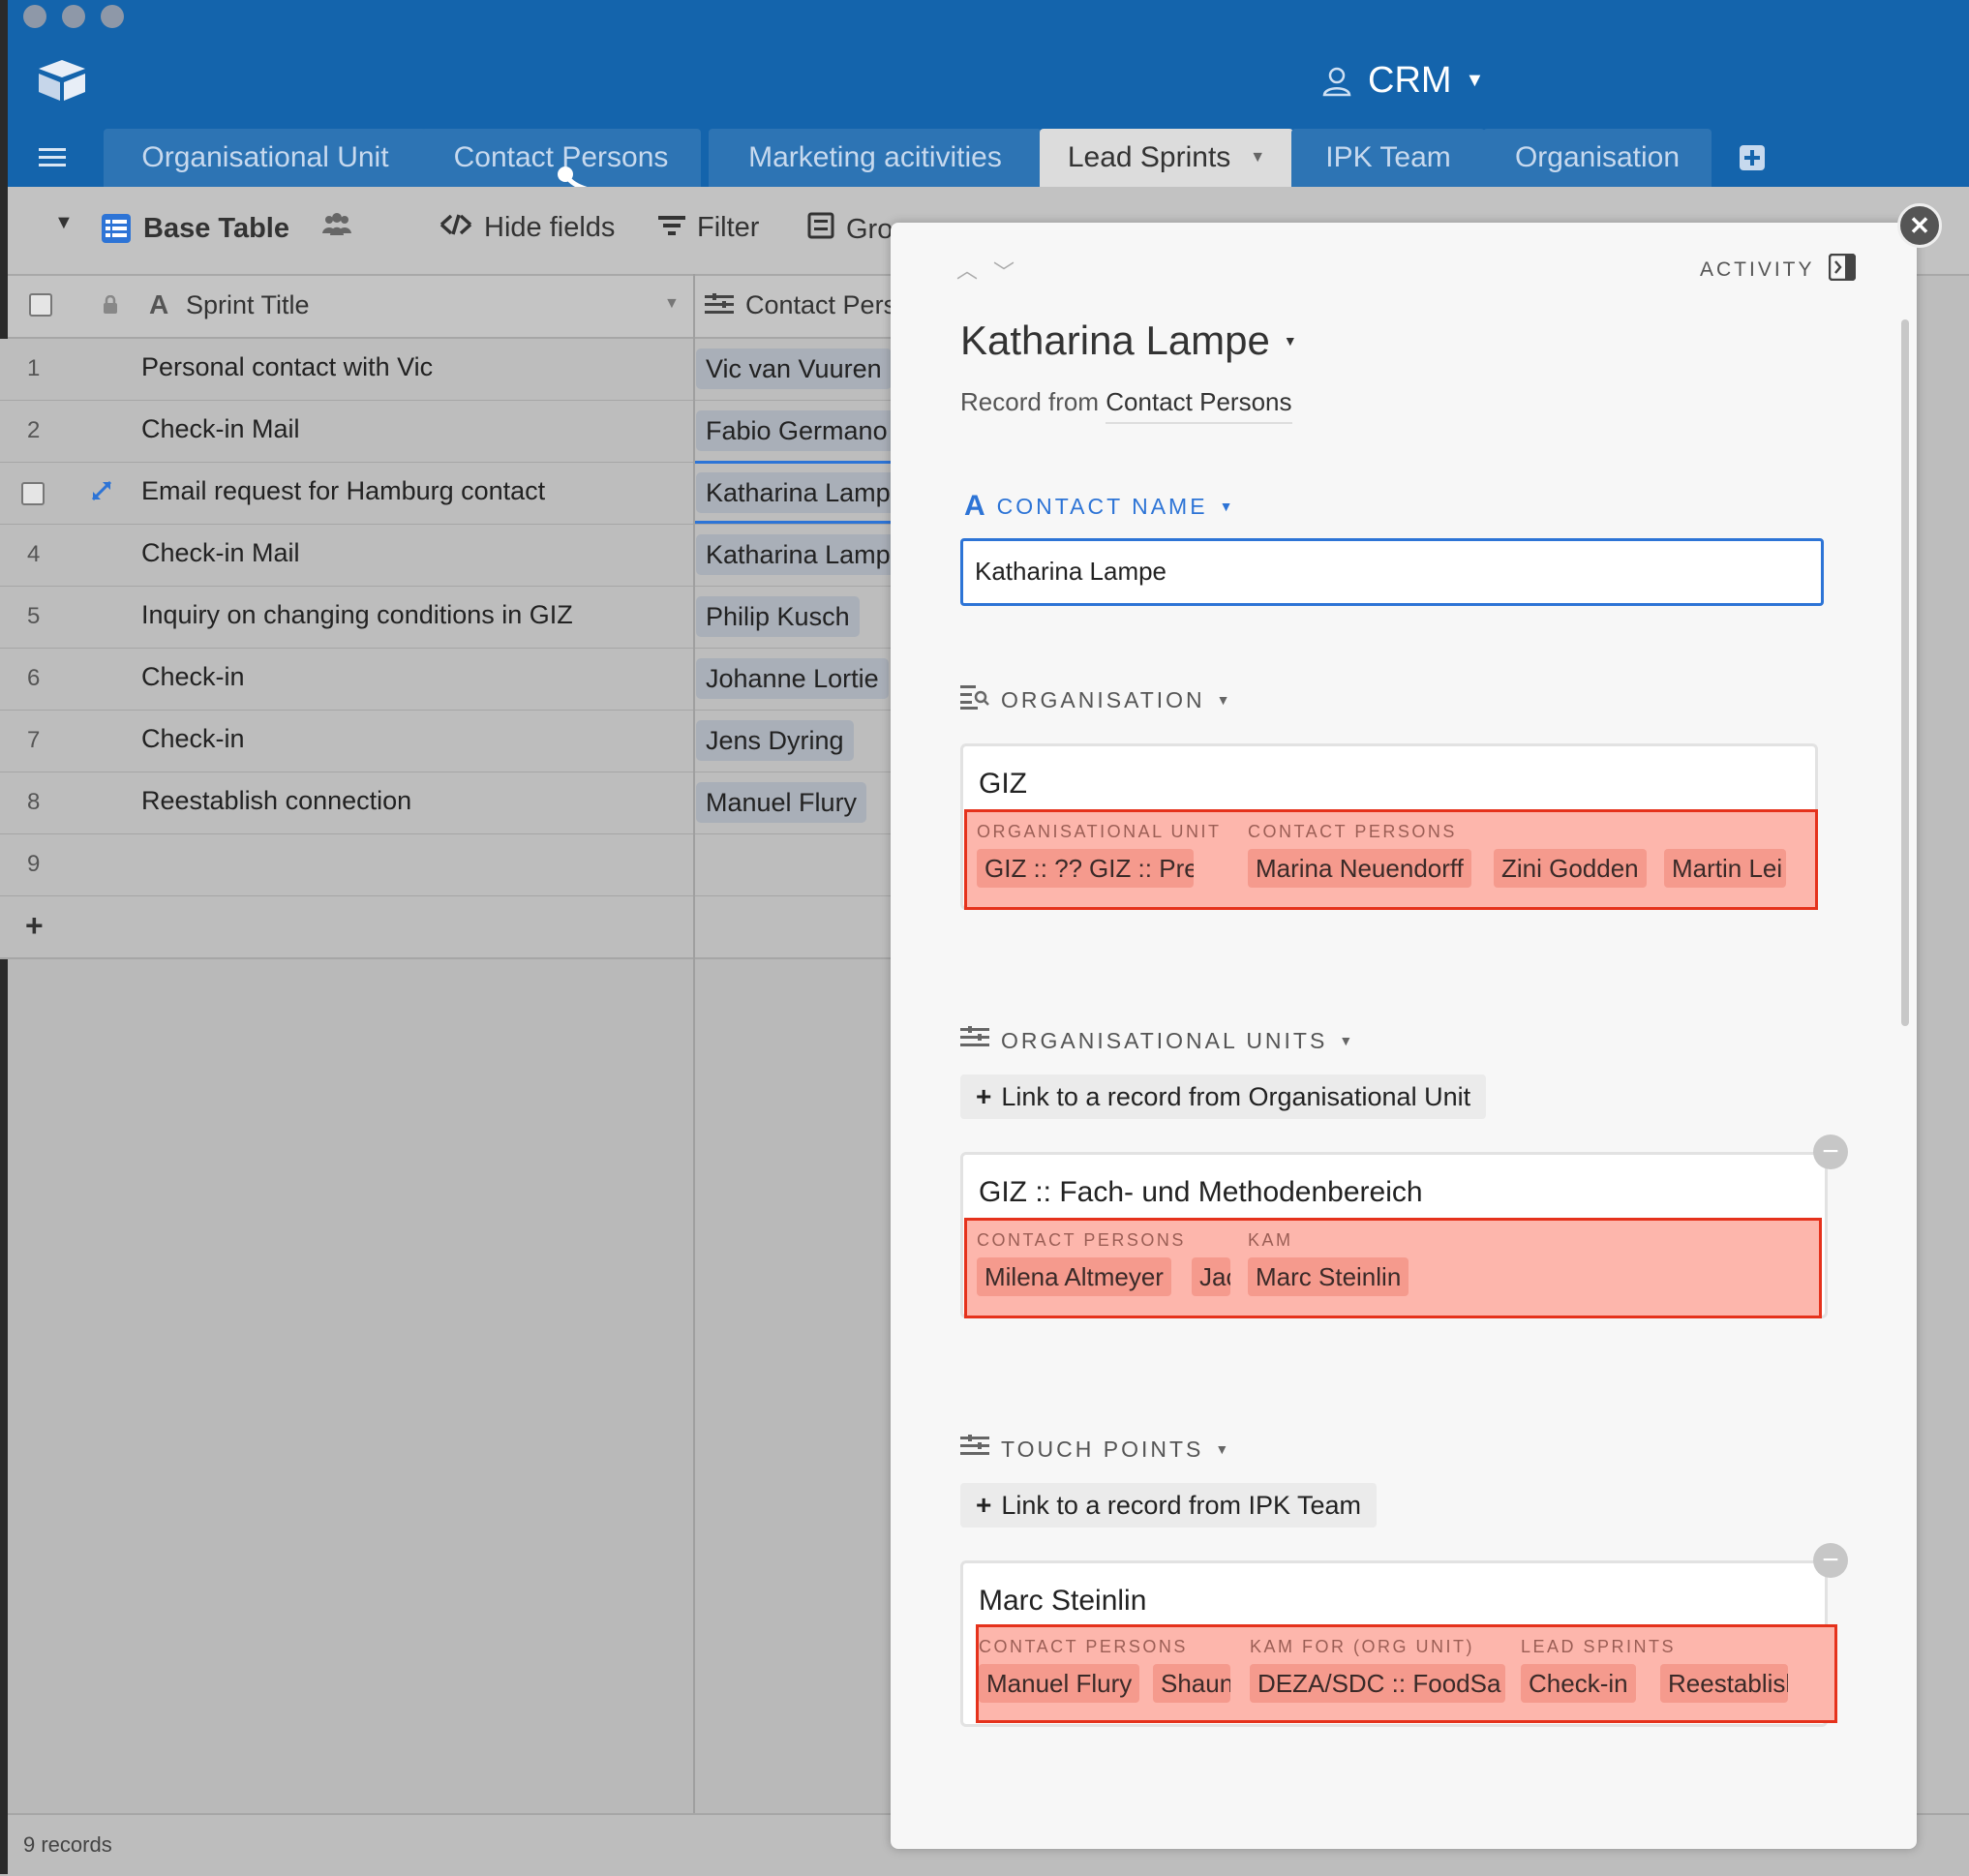 This screenshot has height=1876, width=1969. What do you see at coordinates (159, 304) in the screenshot?
I see `text-field-icon: A` at bounding box center [159, 304].